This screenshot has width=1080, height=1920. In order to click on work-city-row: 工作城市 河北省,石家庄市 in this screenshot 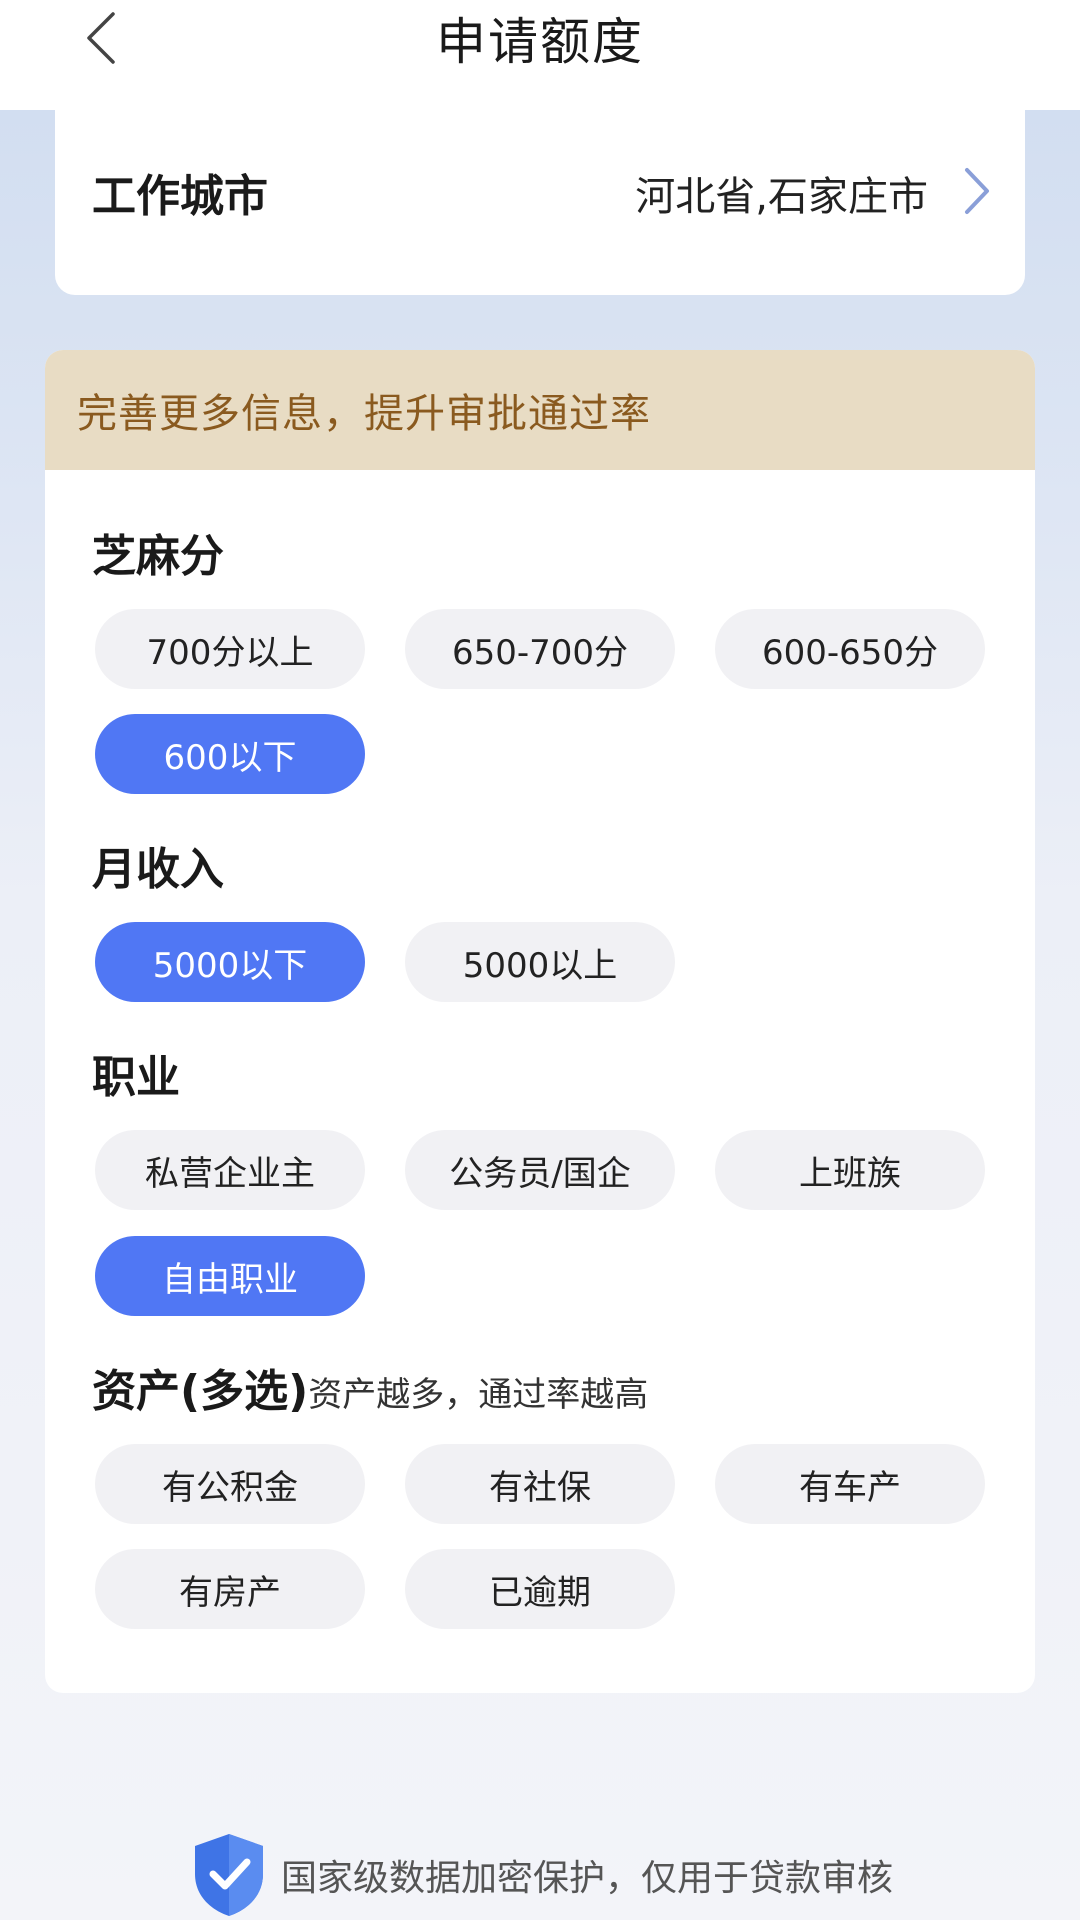, I will do `click(540, 197)`.